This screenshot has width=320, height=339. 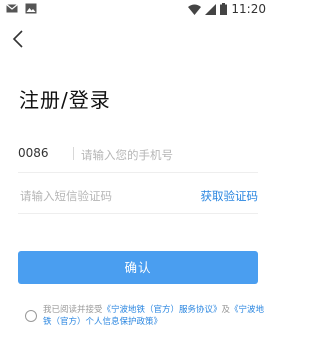 What do you see at coordinates (230, 196) in the screenshot?
I see `get-code-button: 获取验证码` at bounding box center [230, 196].